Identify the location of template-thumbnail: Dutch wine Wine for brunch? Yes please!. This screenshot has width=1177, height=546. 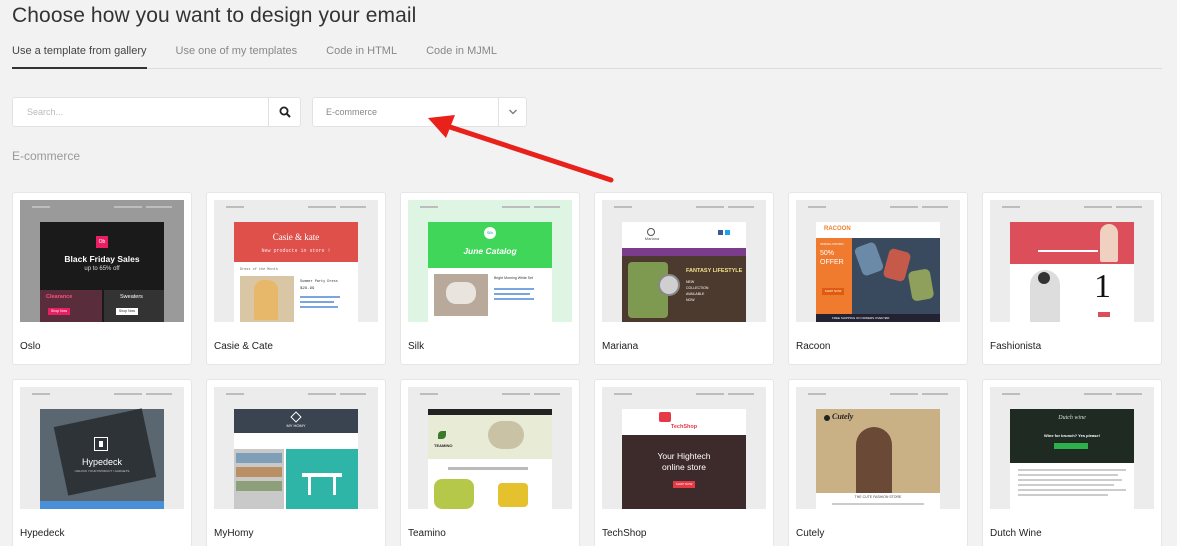
(1072, 448).